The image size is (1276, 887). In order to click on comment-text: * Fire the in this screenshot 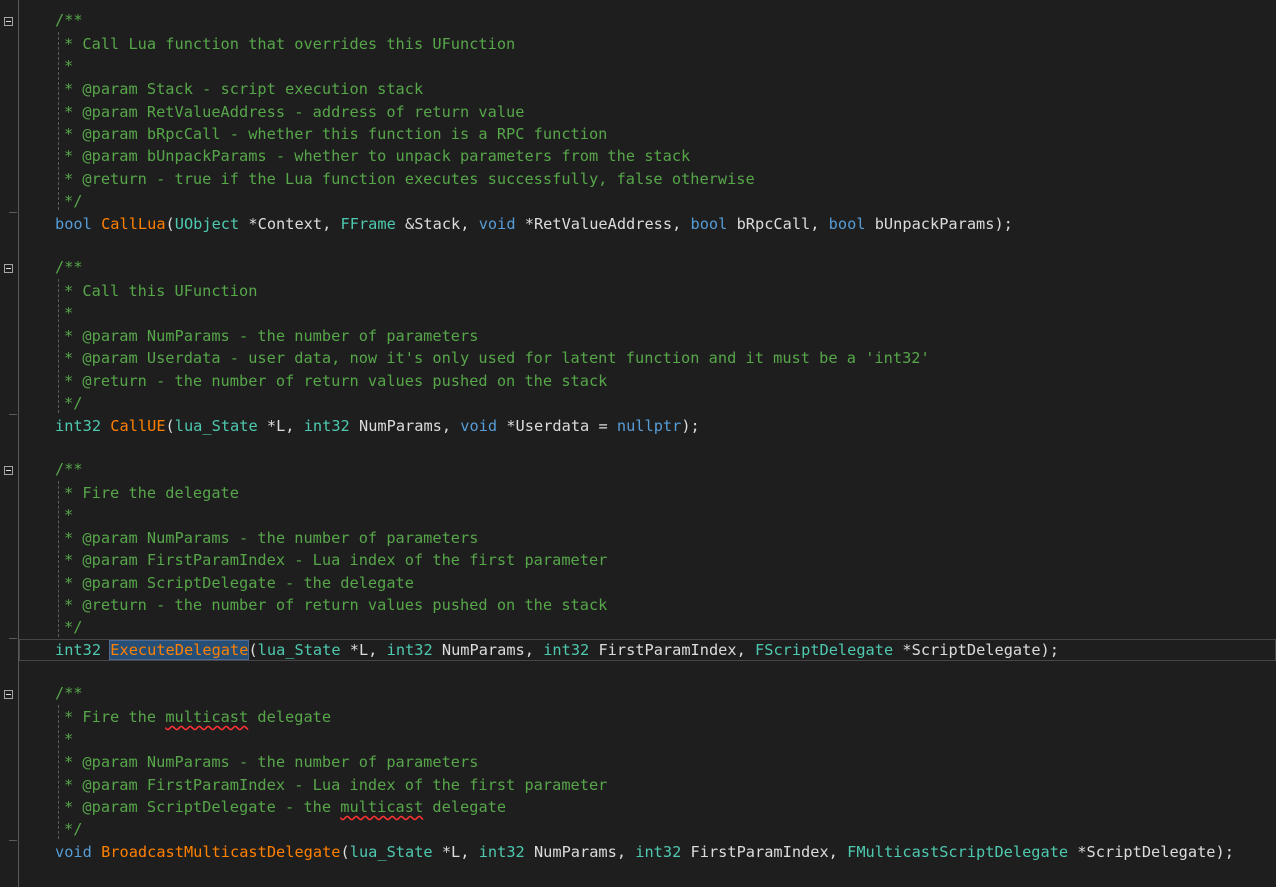, I will do `click(115, 717)`.